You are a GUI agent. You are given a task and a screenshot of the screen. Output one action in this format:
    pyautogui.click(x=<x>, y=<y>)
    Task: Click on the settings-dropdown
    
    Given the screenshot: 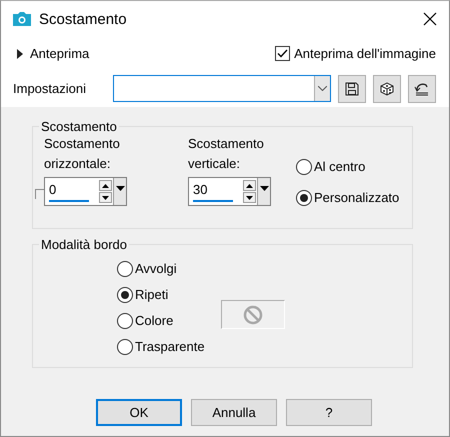 What is the action you would take?
    pyautogui.click(x=222, y=88)
    